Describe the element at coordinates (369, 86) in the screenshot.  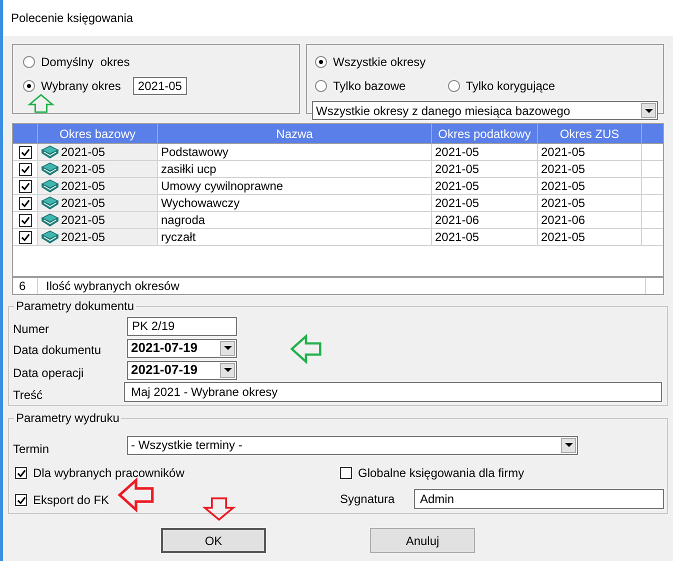
I see `radio-label: Tylko bazowe` at that location.